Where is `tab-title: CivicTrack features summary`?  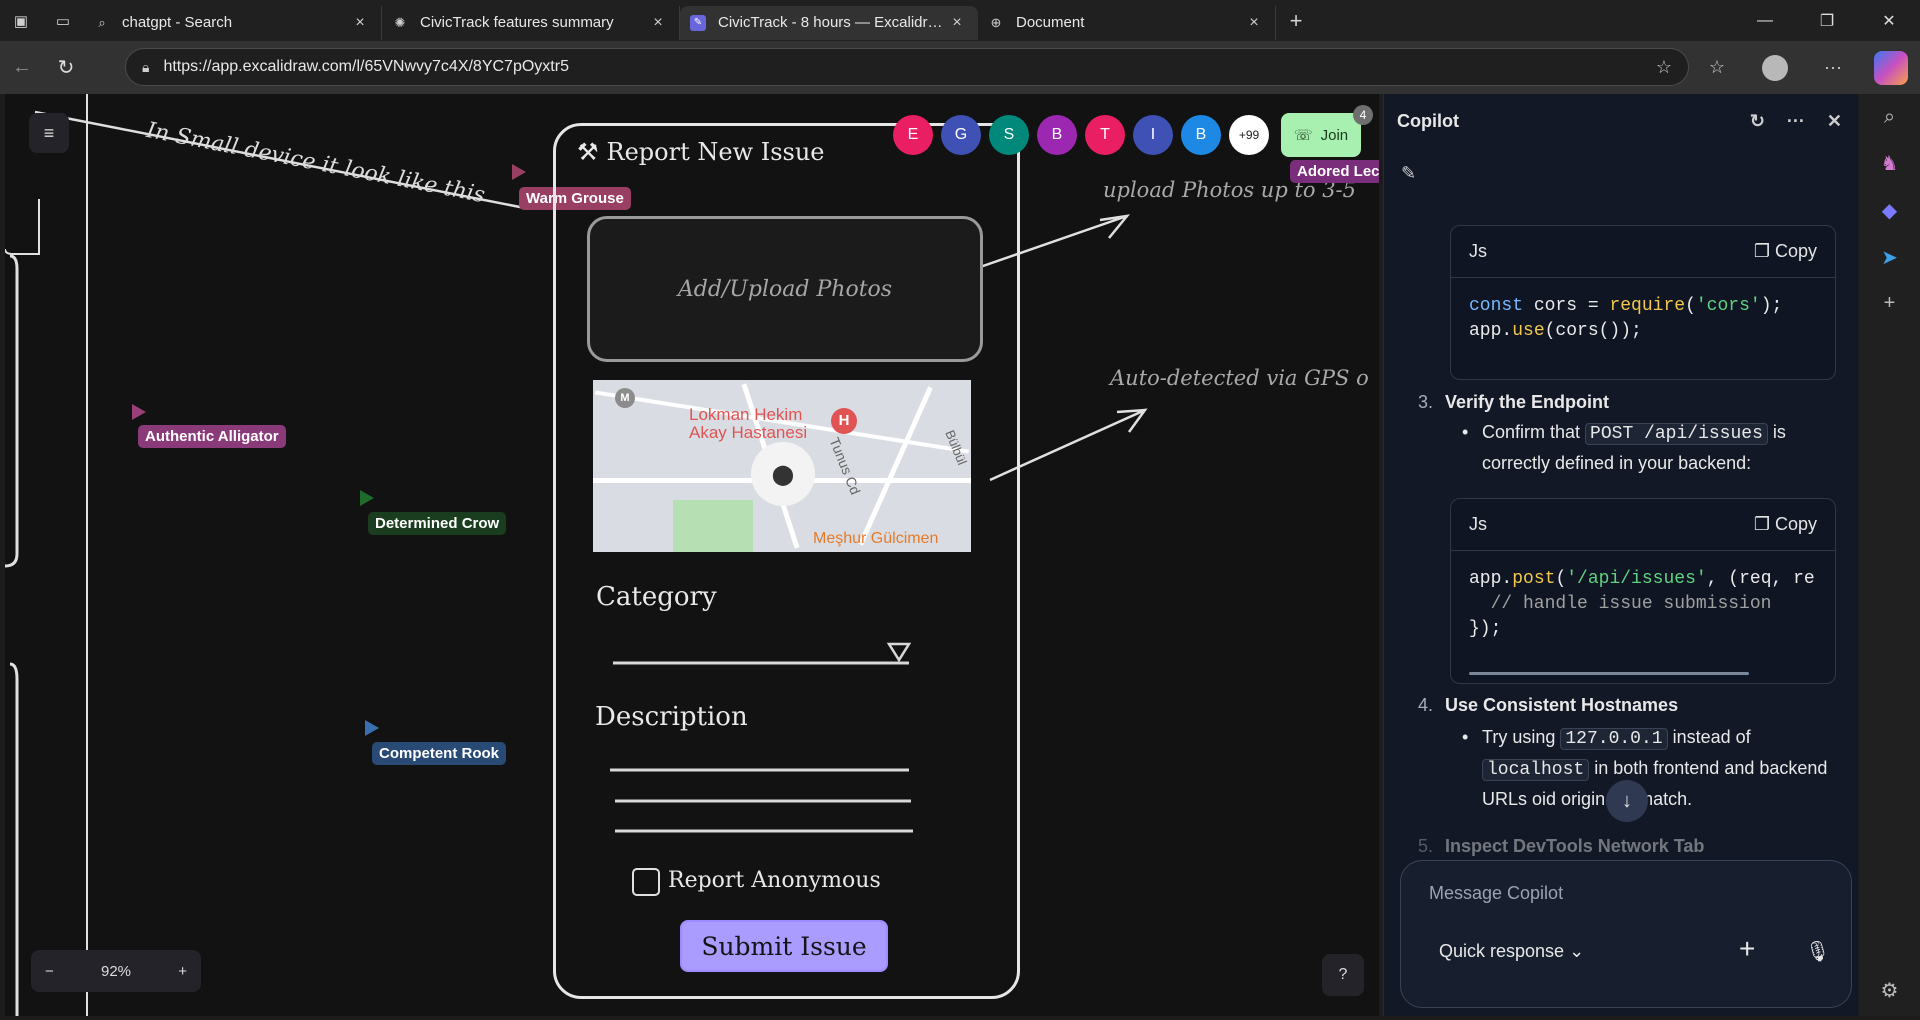
tab-title: CivicTrack features summary is located at coordinates (517, 22).